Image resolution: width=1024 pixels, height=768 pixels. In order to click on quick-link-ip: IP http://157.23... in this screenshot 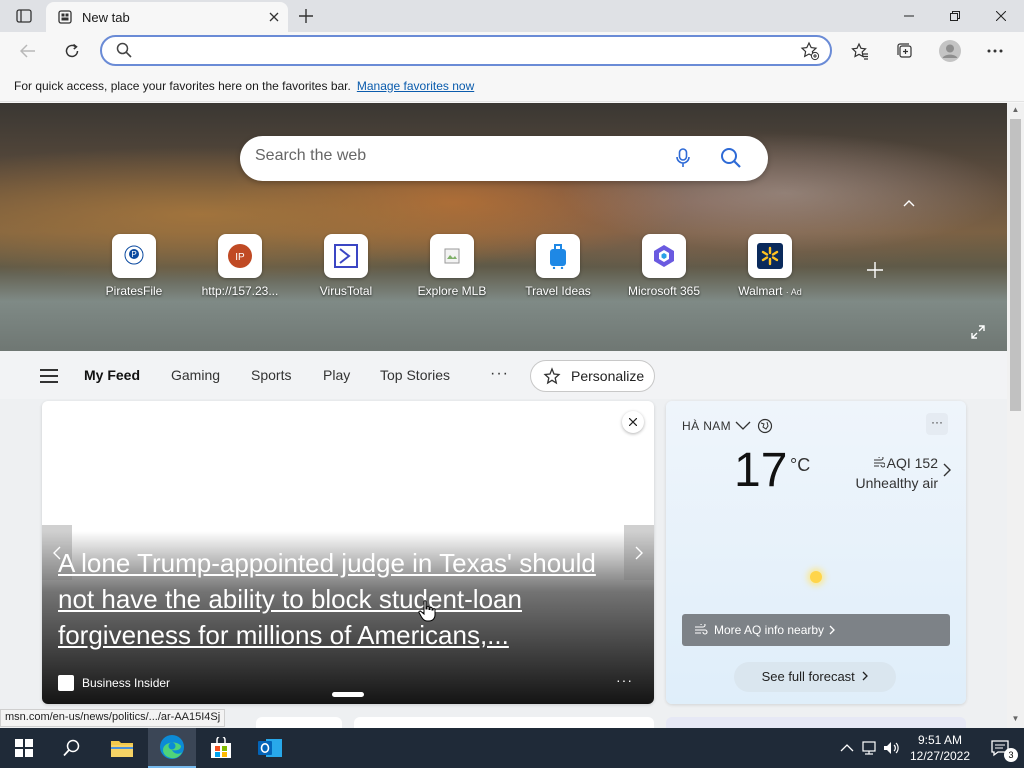, I will do `click(240, 266)`.